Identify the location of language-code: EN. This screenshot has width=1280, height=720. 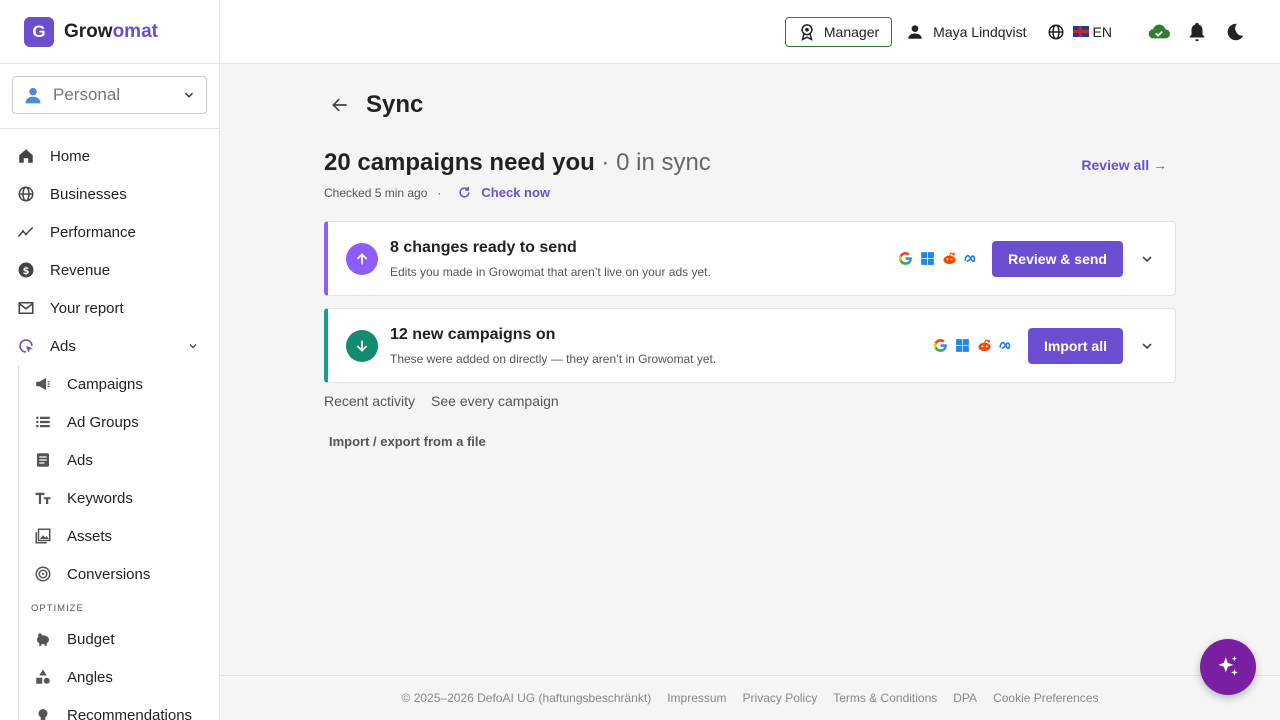
(1102, 31).